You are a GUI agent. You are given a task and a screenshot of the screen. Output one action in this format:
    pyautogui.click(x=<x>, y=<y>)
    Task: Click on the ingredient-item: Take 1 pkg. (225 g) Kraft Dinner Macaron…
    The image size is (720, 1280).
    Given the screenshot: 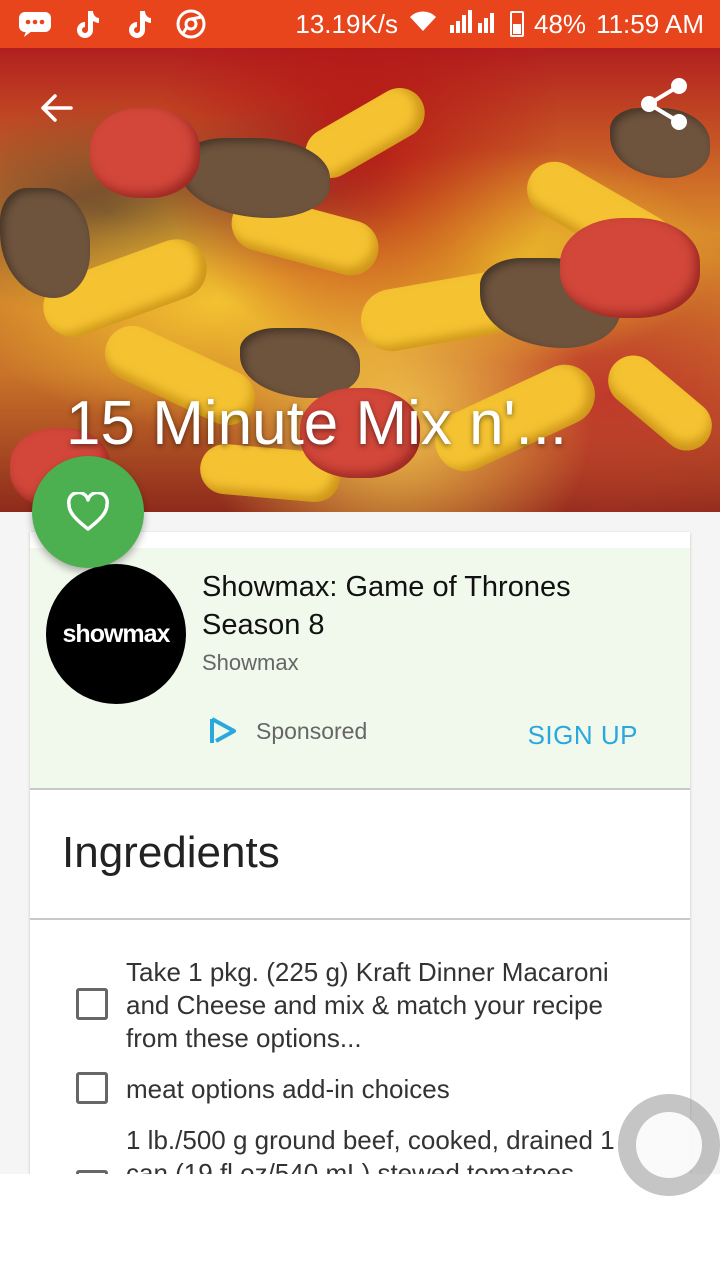 What is the action you would take?
    pyautogui.click(x=367, y=1005)
    